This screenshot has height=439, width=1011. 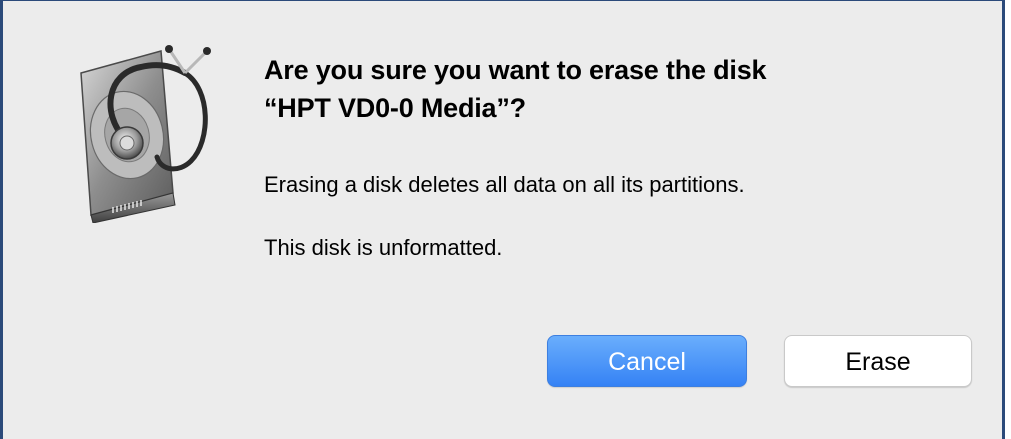 I want to click on disk-status-text: This disk is unformatted., so click(x=383, y=247).